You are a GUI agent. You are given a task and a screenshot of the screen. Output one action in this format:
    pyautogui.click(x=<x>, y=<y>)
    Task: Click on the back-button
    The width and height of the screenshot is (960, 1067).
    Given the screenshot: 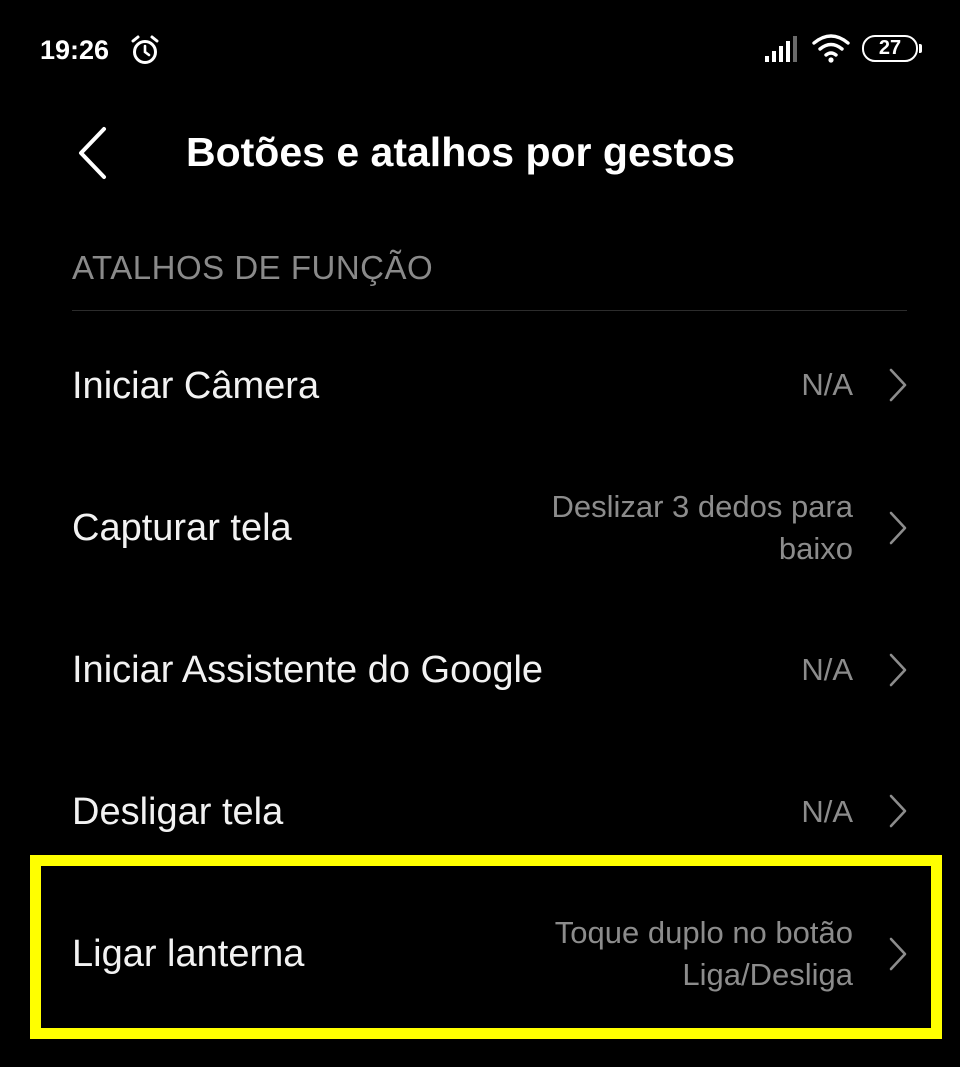 What is the action you would take?
    pyautogui.click(x=92, y=153)
    